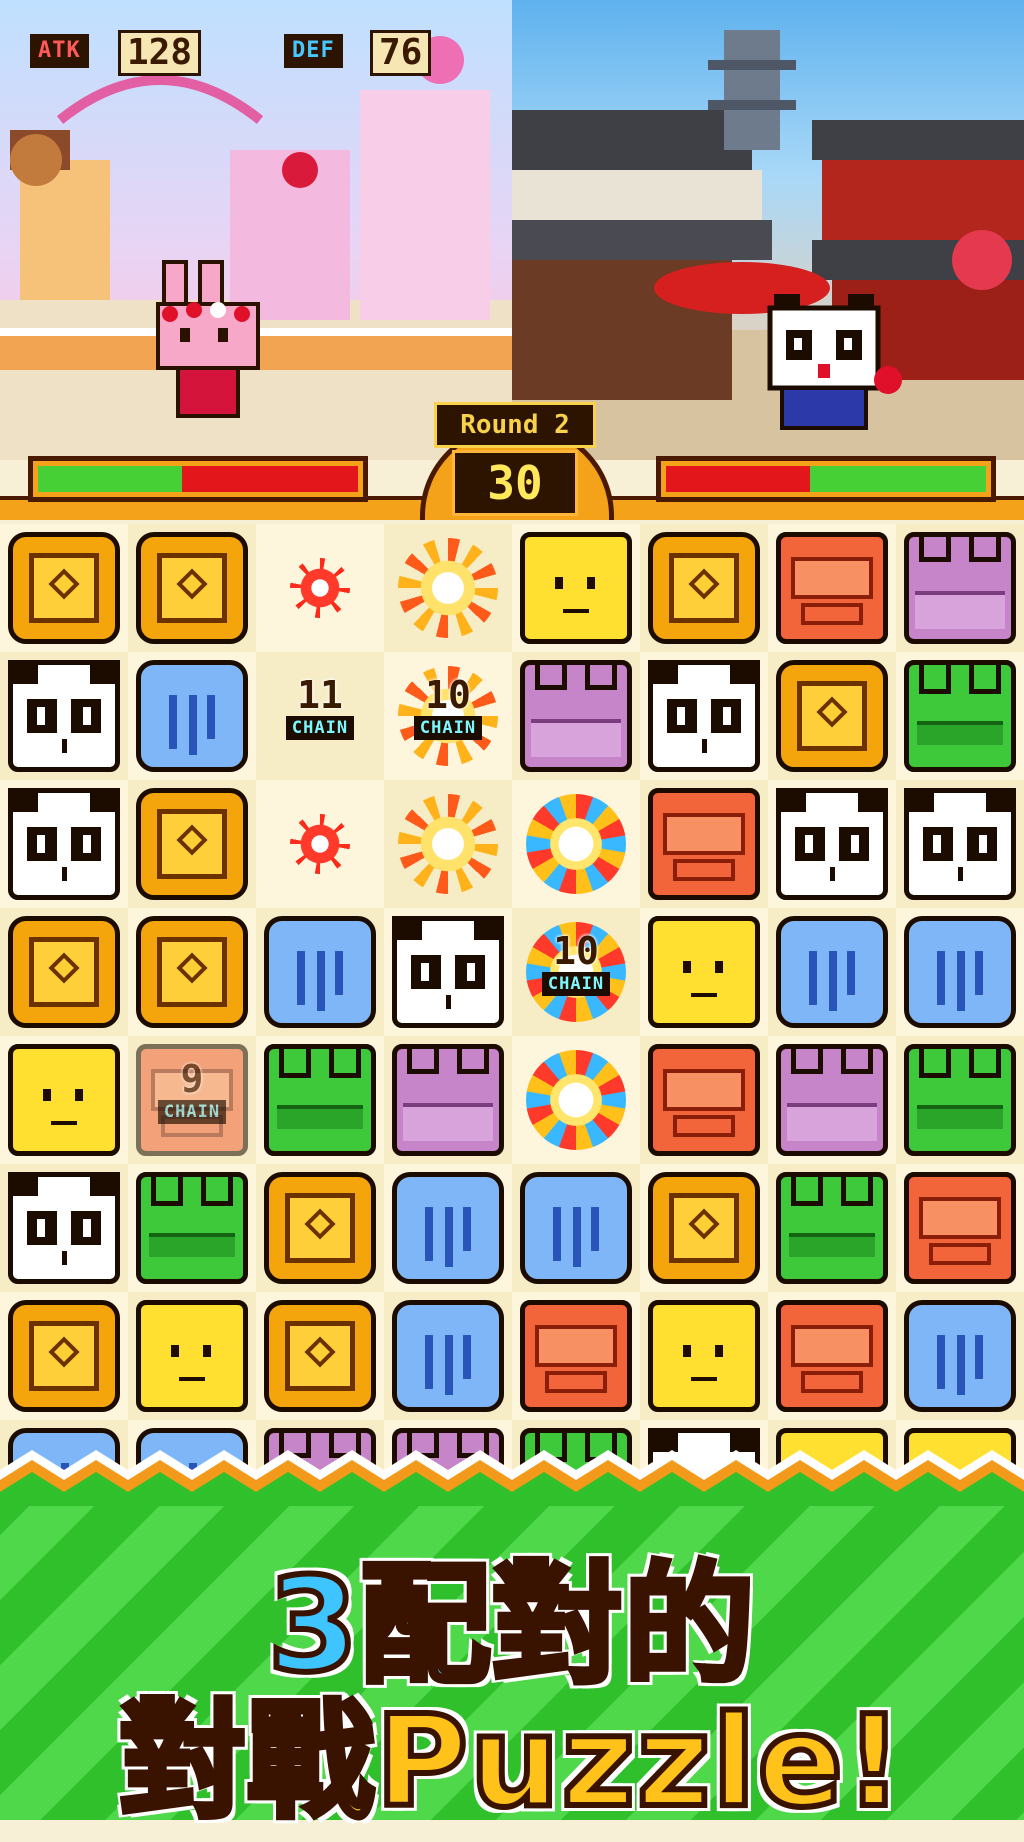 The image size is (1024, 1842). What do you see at coordinates (898, 479) in the screenshot?
I see `enemy-hp-fill` at bounding box center [898, 479].